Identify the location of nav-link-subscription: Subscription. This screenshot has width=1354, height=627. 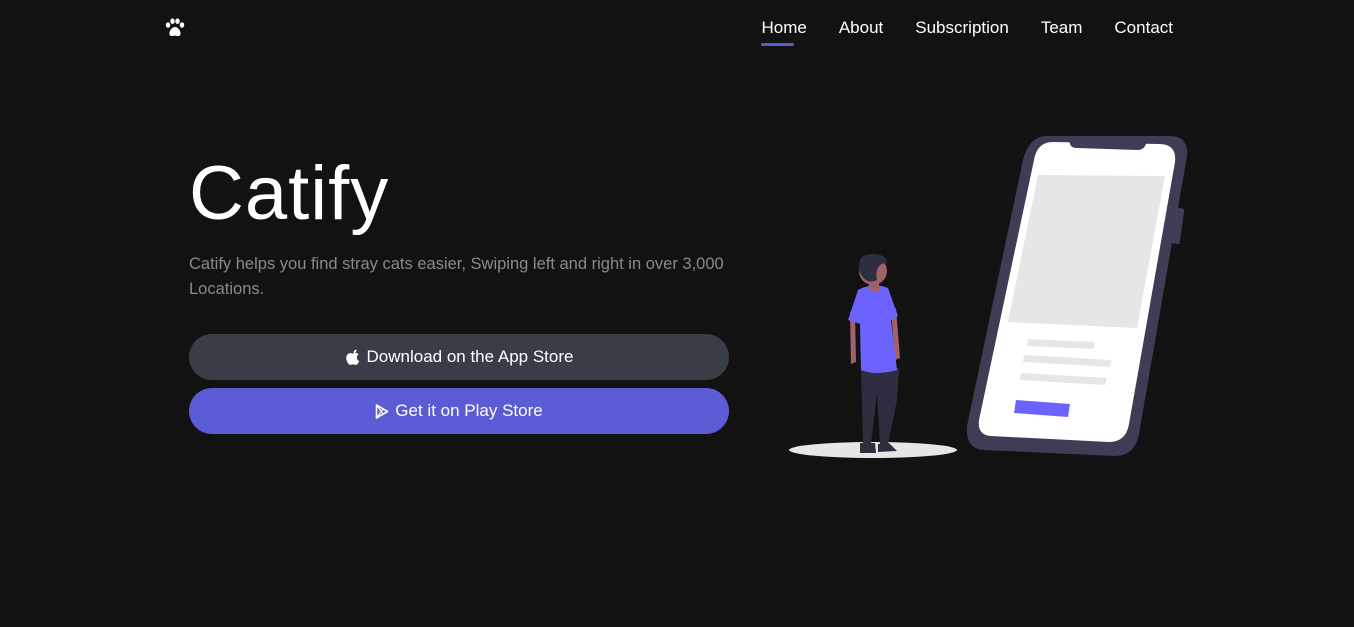
(962, 32).